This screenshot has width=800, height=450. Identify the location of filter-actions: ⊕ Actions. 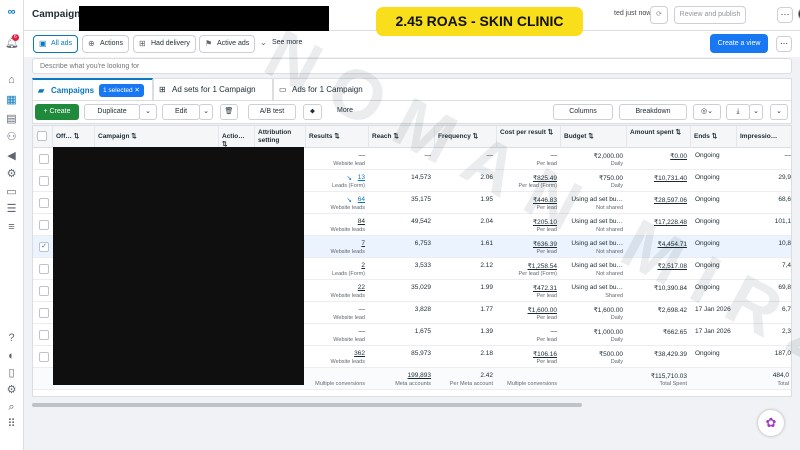
(105, 44).